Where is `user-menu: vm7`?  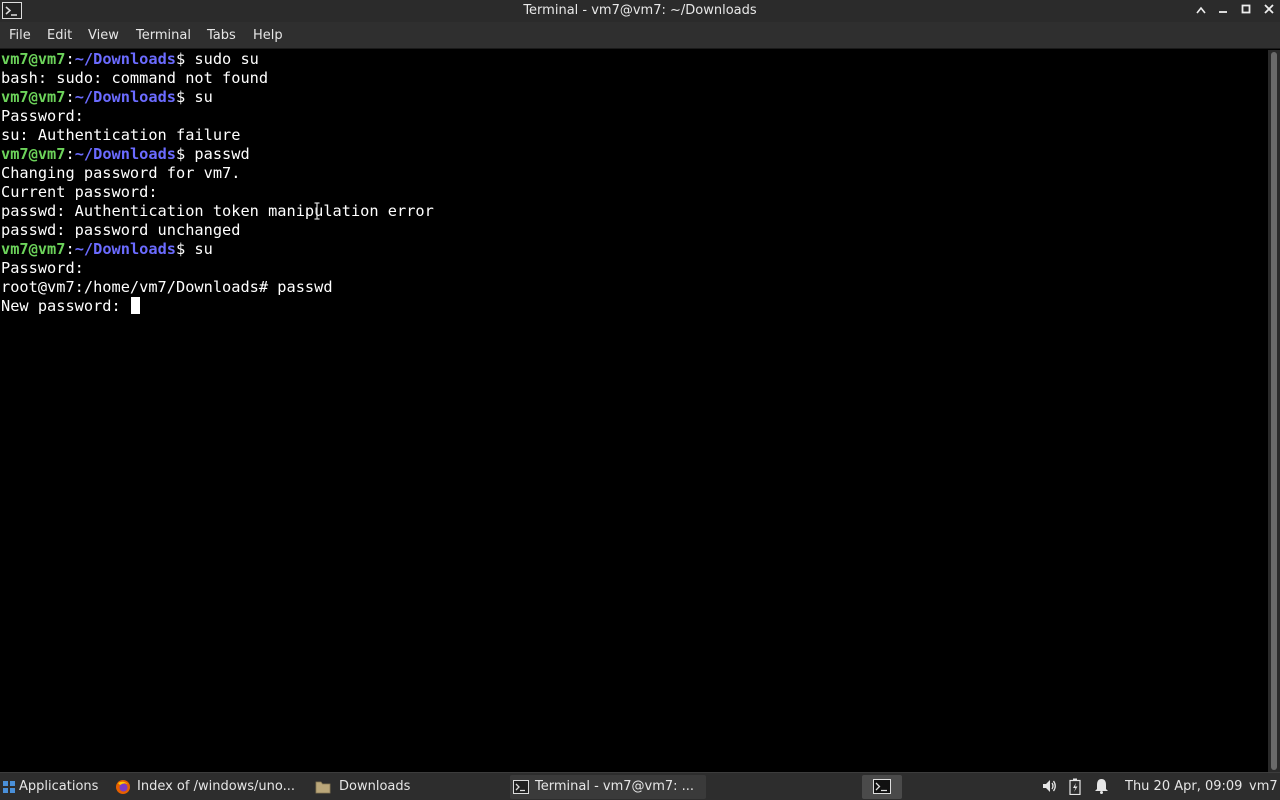 user-menu: vm7 is located at coordinates (1263, 787).